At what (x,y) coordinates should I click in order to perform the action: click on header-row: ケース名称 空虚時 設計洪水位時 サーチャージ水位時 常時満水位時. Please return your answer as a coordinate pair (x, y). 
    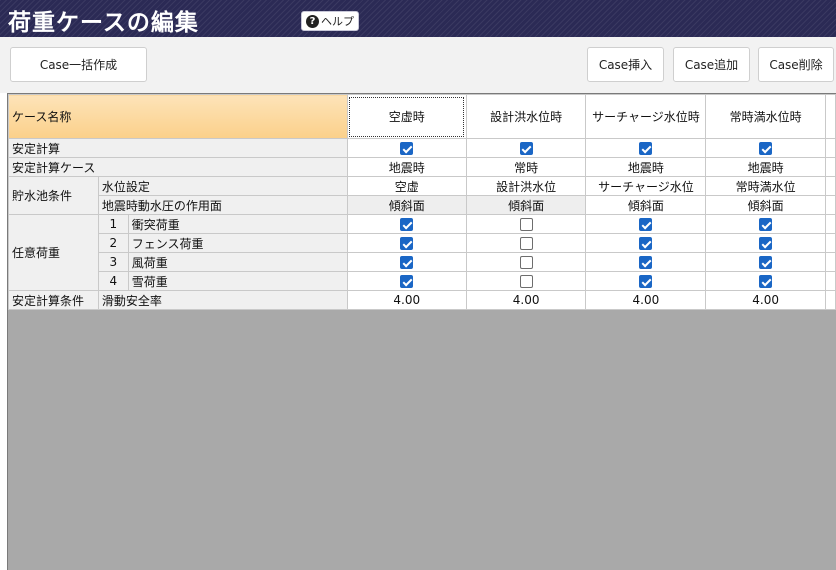
    Looking at the image, I should click on (422, 116).